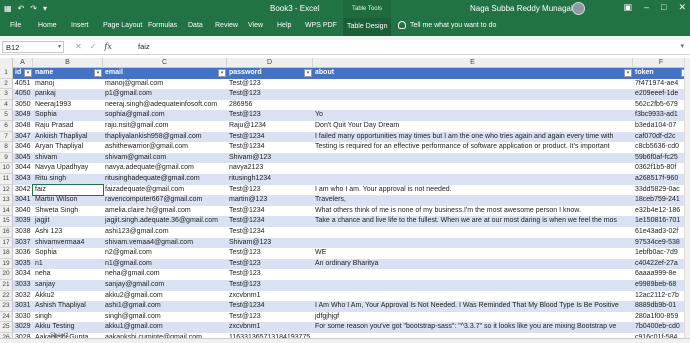  Describe the element at coordinates (195, 25) in the screenshot. I see `tab-data: Data` at that location.